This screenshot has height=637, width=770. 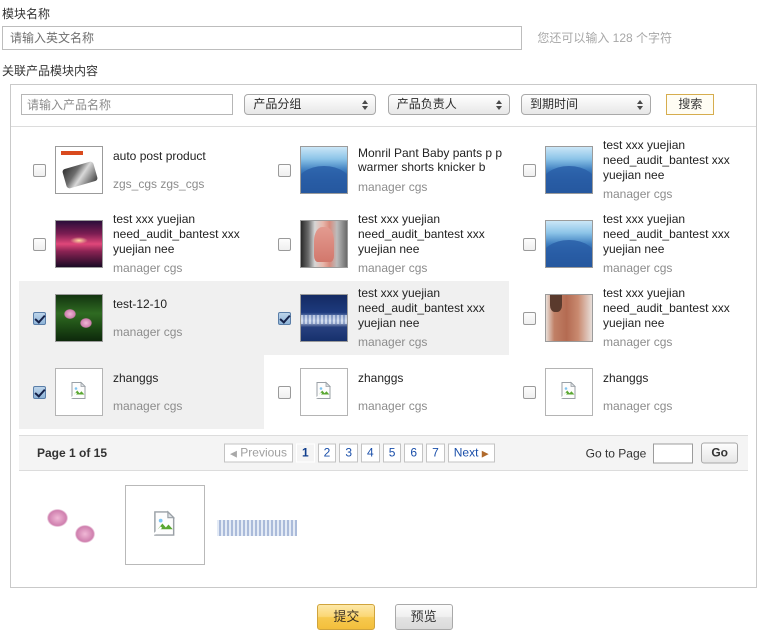 What do you see at coordinates (586, 104) in the screenshot?
I see `expiry-time-select: 到期时间` at bounding box center [586, 104].